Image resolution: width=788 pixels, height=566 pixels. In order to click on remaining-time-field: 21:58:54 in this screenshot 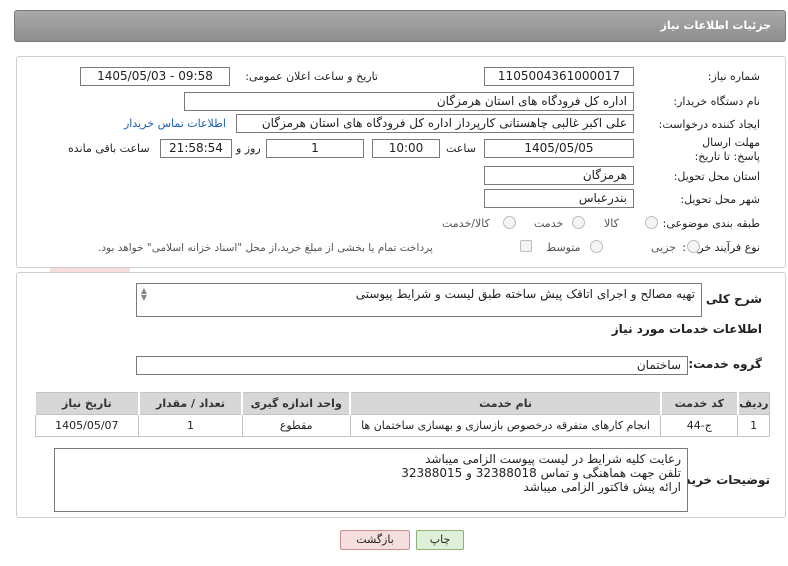, I will do `click(196, 148)`.